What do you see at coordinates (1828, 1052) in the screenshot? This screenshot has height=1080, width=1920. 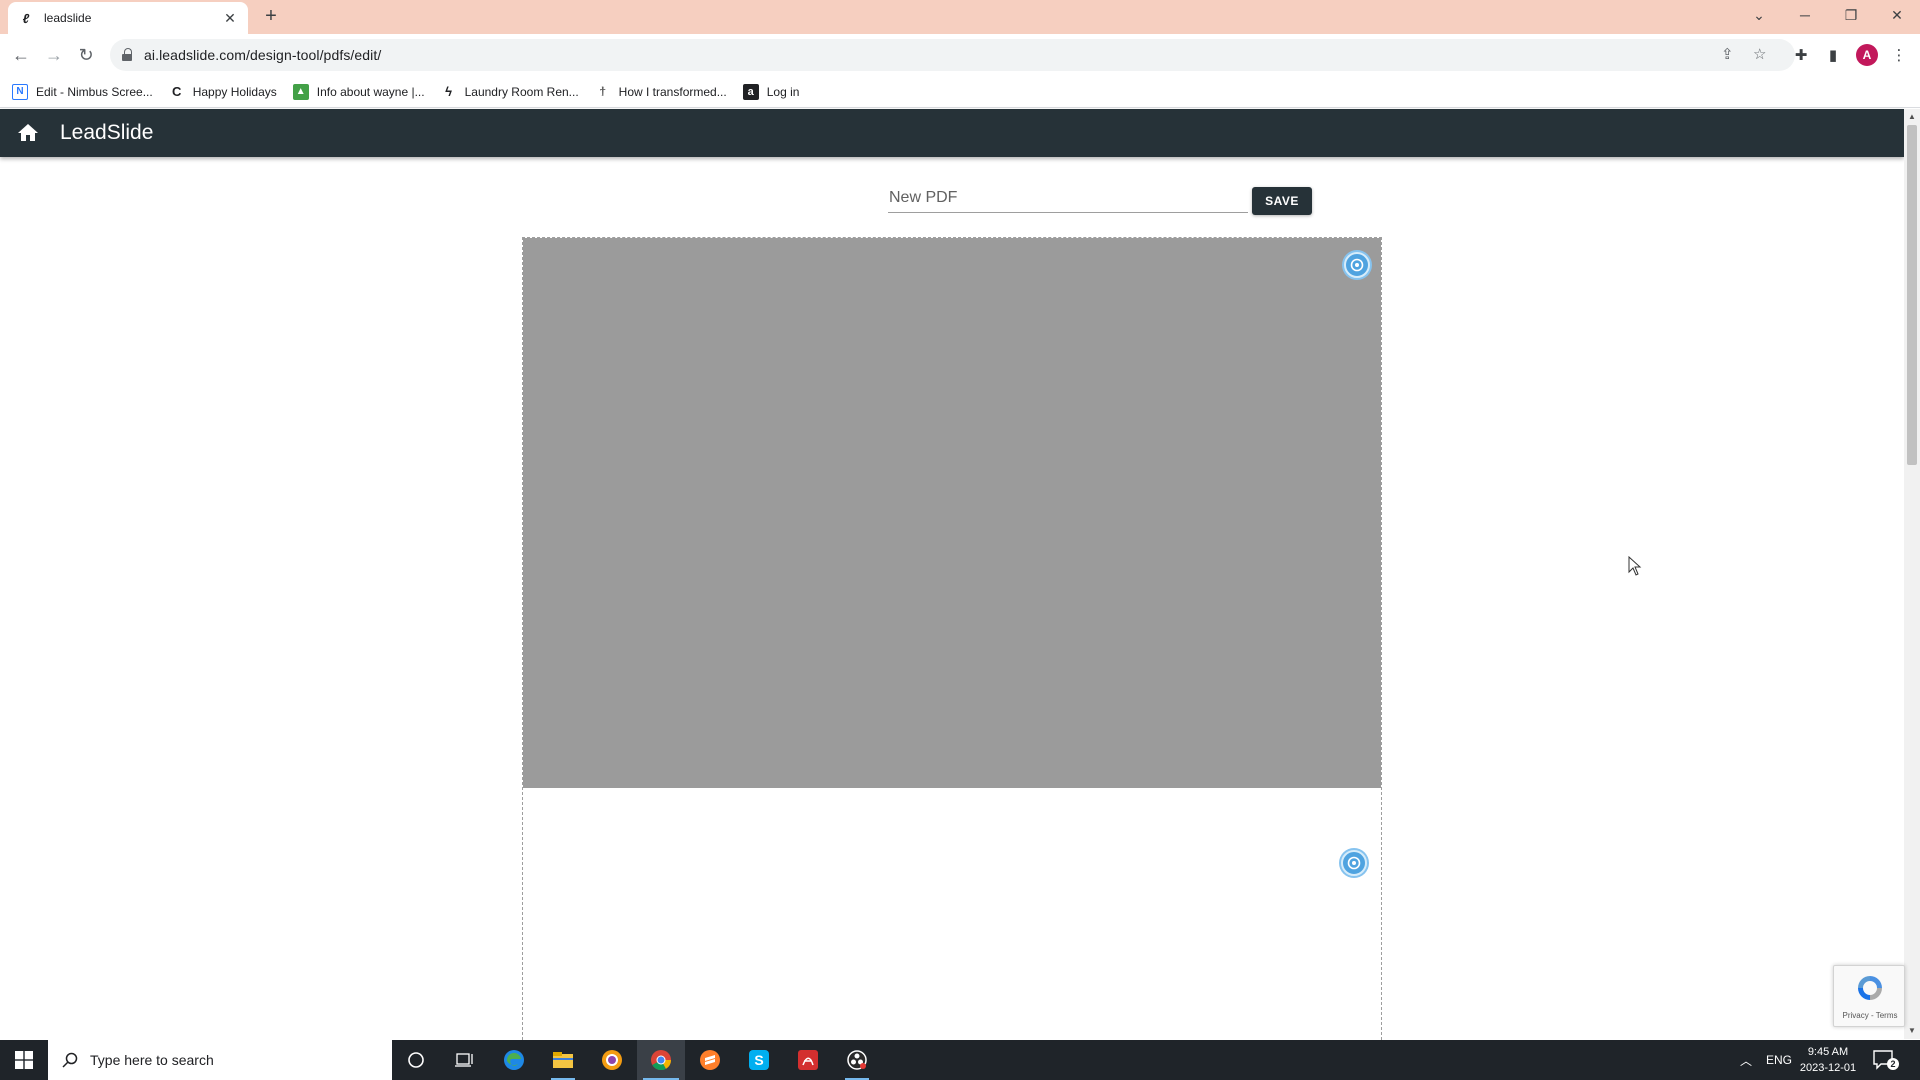 I see `clock-time: 9:45 AM` at bounding box center [1828, 1052].